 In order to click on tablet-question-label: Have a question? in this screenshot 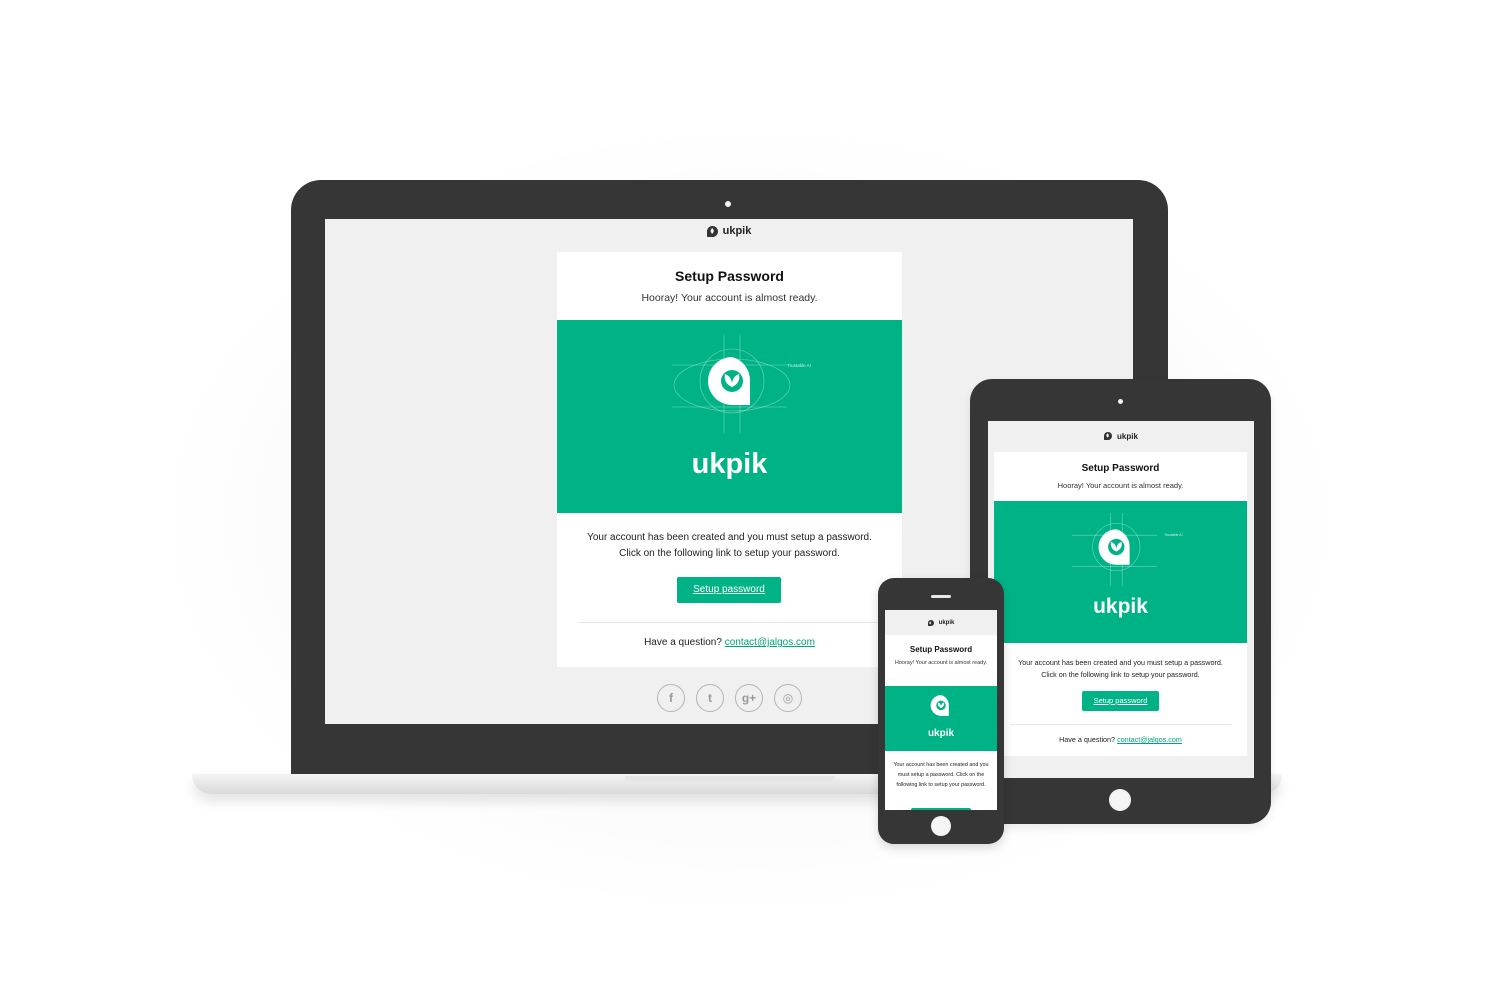, I will do `click(1087, 739)`.